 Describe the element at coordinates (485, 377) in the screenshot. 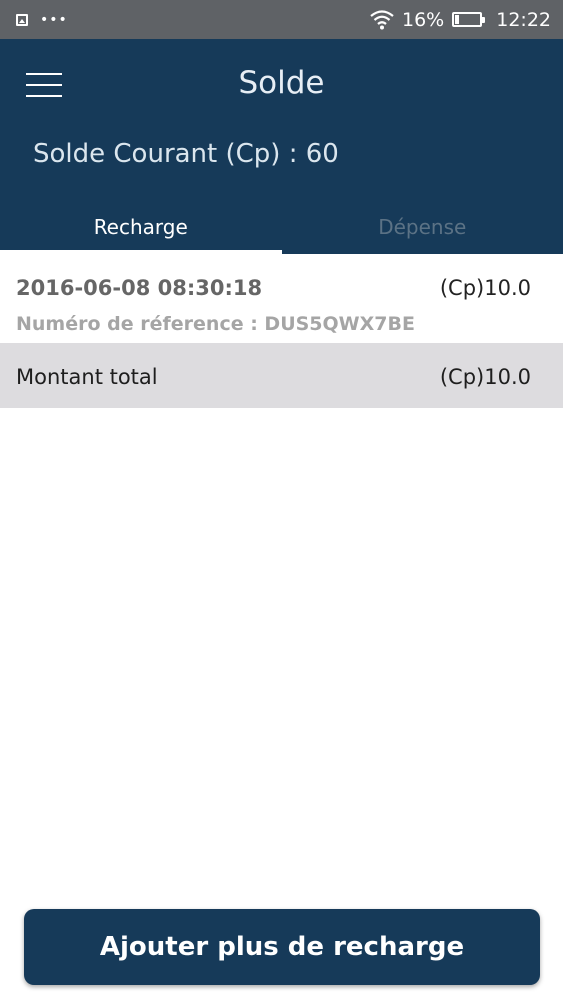

I see `total-amount: (Cp)10.0` at that location.